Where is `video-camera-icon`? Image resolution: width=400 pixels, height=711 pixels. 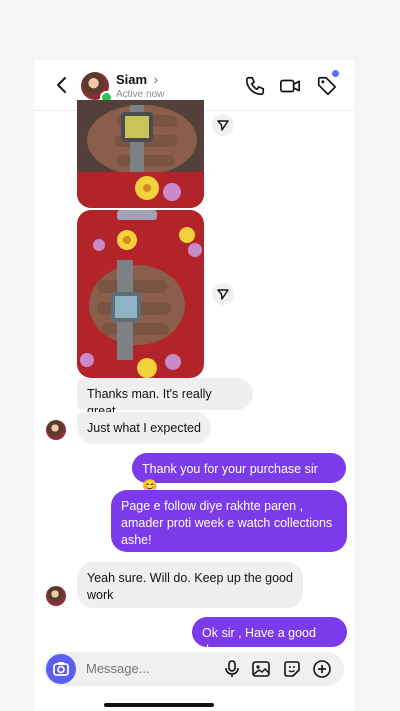
video-camera-icon is located at coordinates (290, 86).